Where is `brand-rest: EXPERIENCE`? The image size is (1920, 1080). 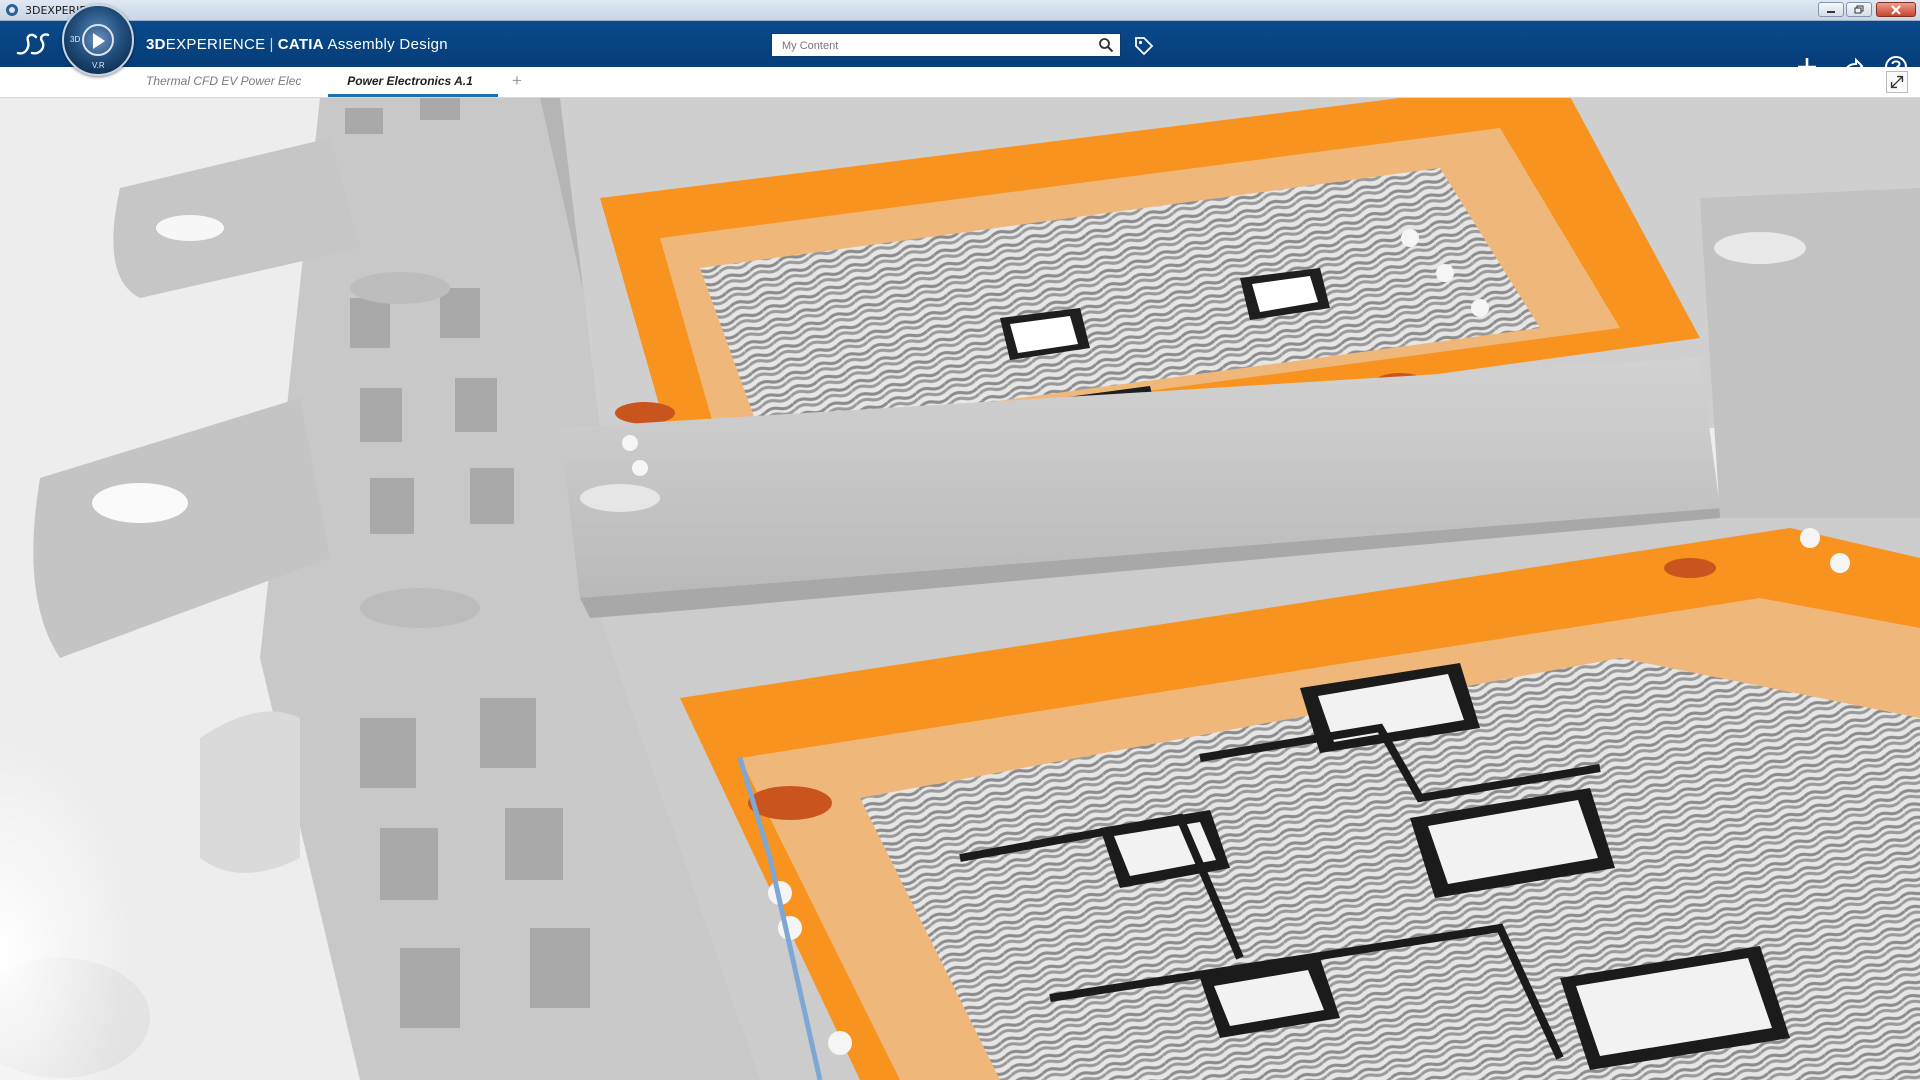 brand-rest: EXPERIENCE is located at coordinates (215, 44).